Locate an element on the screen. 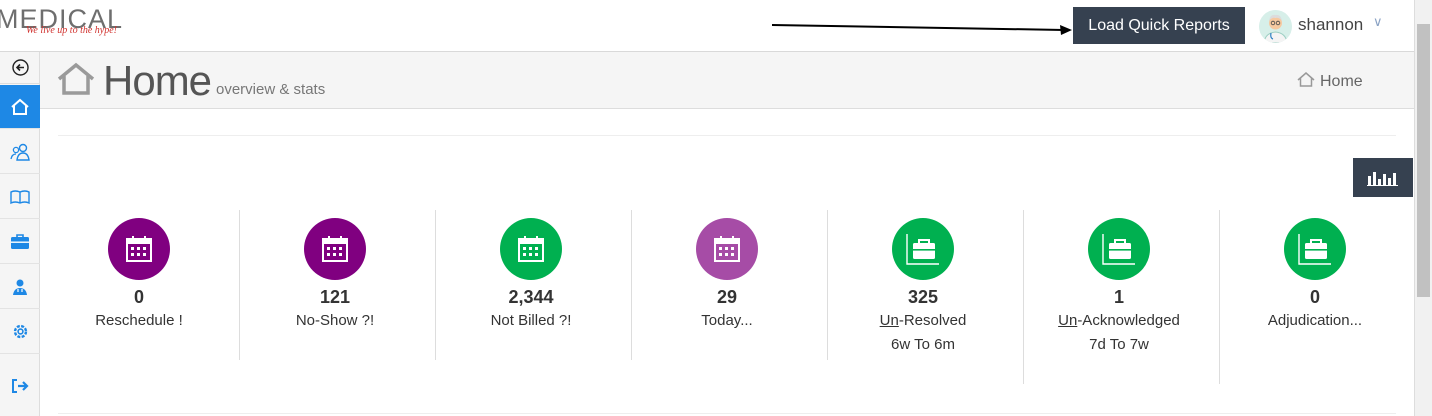 Image resolution: width=1432 pixels, height=416 pixels. chart-toggle-button is located at coordinates (1383, 177).